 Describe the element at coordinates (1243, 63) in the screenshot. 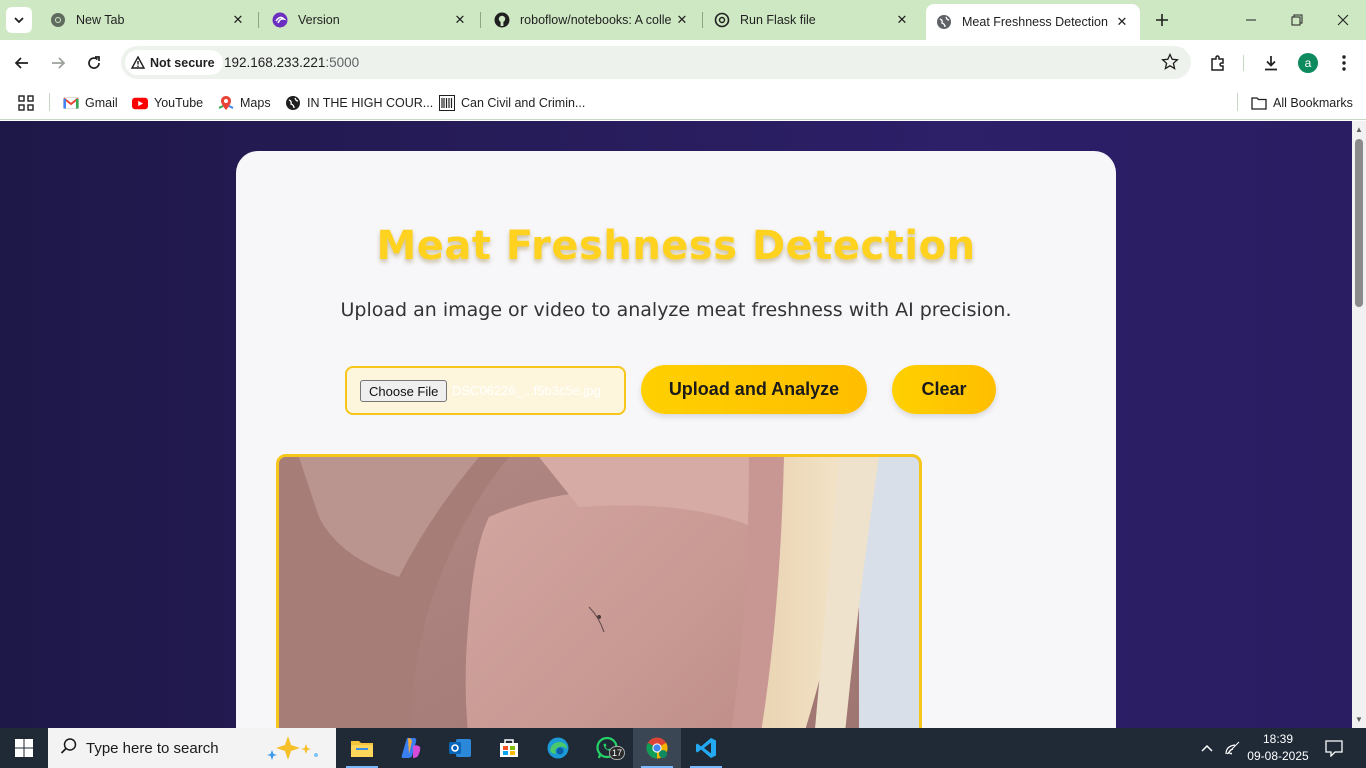

I see `toolbar-separator` at that location.